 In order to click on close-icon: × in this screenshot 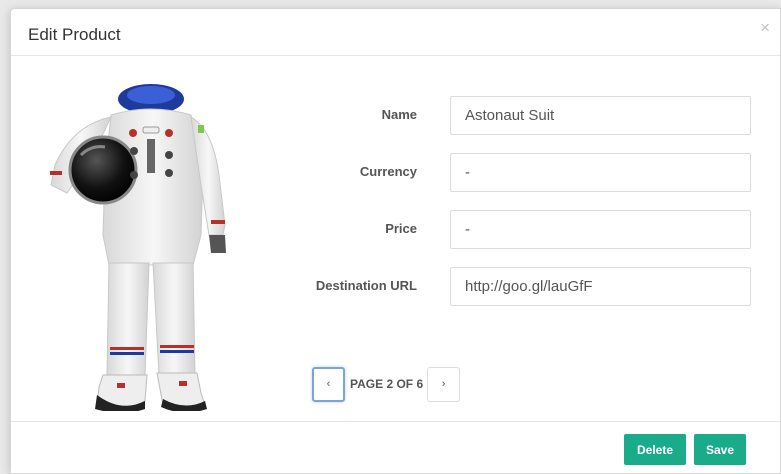, I will do `click(765, 27)`.